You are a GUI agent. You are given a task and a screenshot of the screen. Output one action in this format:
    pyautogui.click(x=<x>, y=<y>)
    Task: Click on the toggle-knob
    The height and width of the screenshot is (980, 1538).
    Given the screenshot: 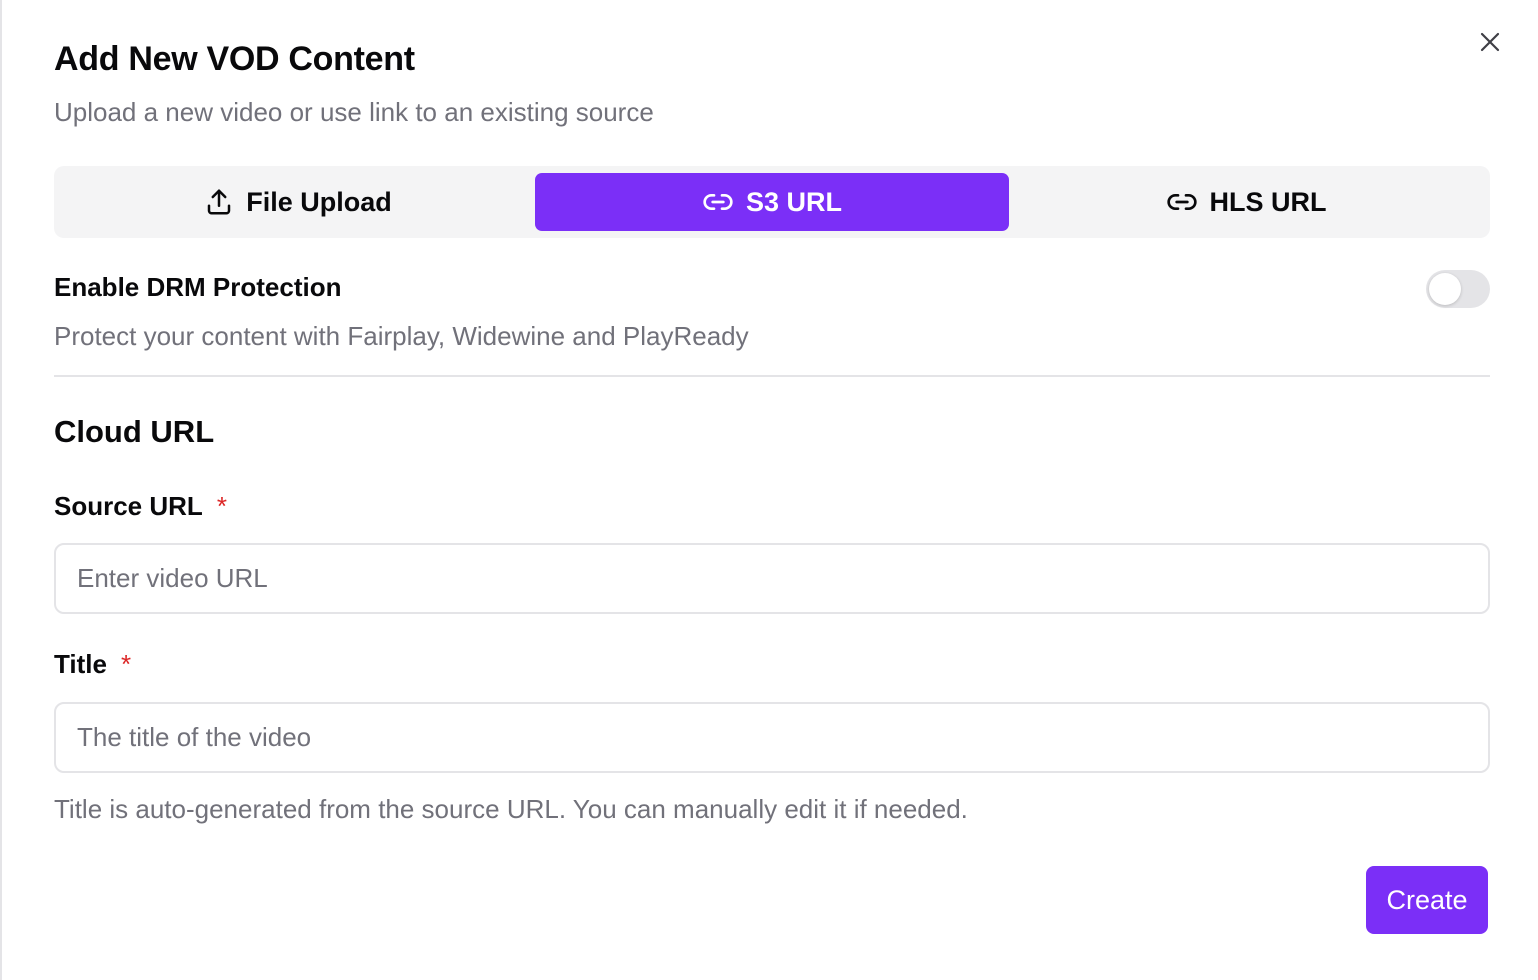 What is the action you would take?
    pyautogui.click(x=1445, y=289)
    